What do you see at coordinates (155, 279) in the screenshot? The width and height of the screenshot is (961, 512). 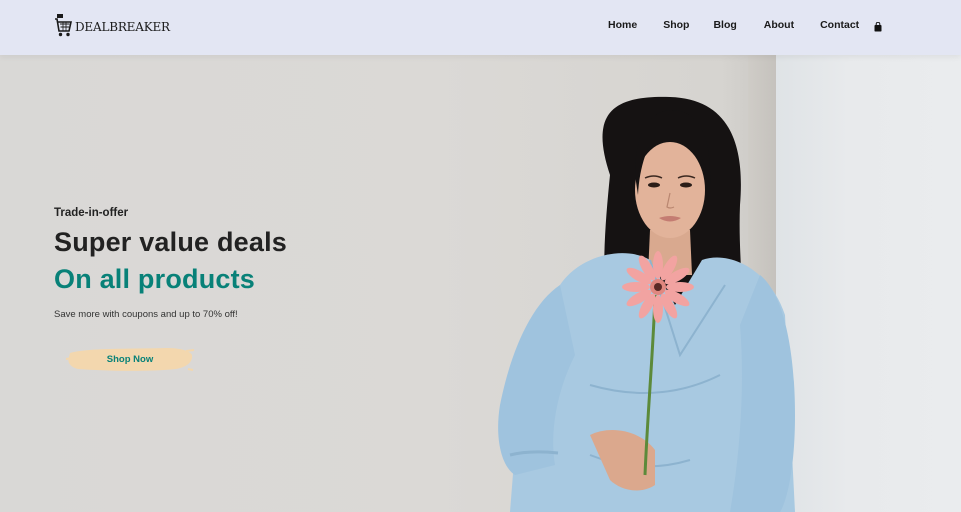 I see `hero-headline-accent: On all products` at bounding box center [155, 279].